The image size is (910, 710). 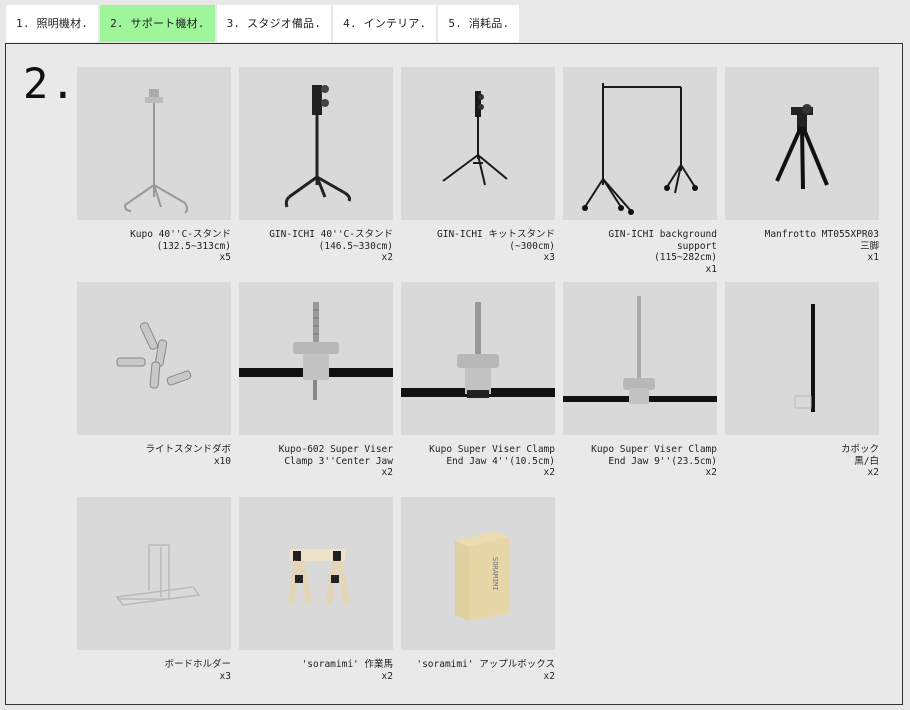 What do you see at coordinates (385, 23) in the screenshot?
I see `tab-interior: 4. インテリア.` at bounding box center [385, 23].